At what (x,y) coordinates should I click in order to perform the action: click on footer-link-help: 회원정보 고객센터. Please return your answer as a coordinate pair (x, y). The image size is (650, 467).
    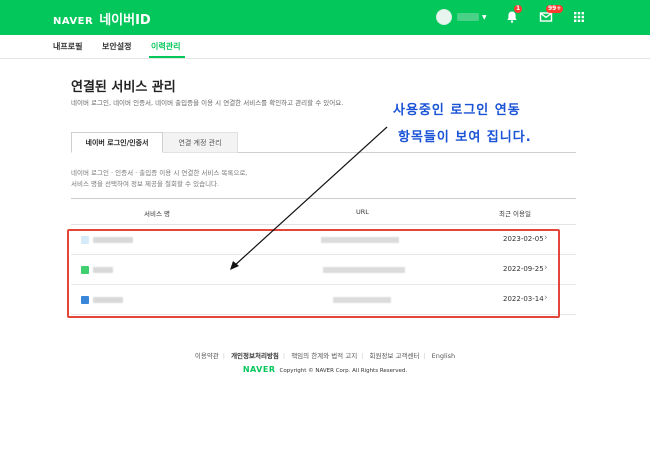
    Looking at the image, I should click on (394, 356).